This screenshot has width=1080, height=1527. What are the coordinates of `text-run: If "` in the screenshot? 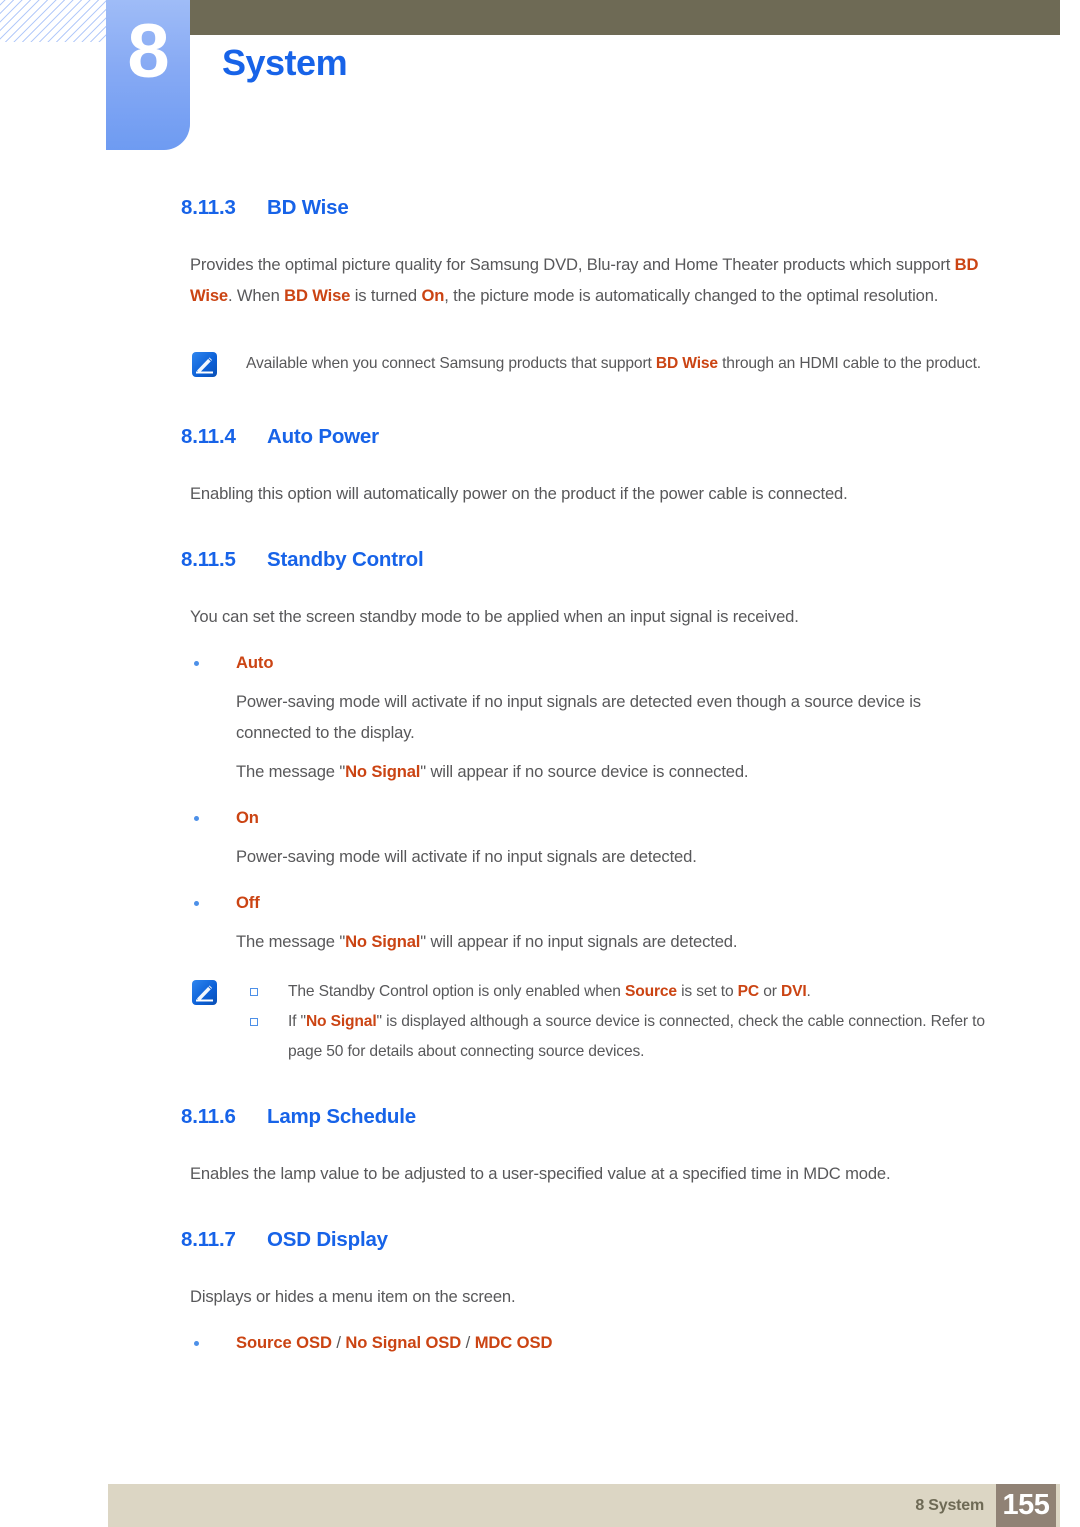 It's located at (297, 1021).